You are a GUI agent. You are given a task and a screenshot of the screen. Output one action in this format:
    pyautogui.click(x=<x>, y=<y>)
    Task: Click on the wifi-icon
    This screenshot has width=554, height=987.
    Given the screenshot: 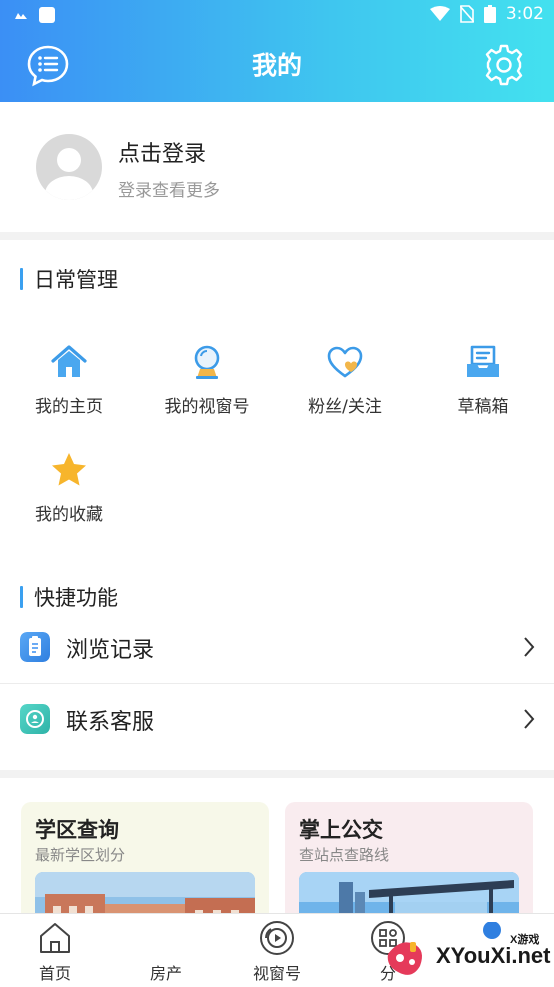 What is the action you would take?
    pyautogui.click(x=439, y=13)
    